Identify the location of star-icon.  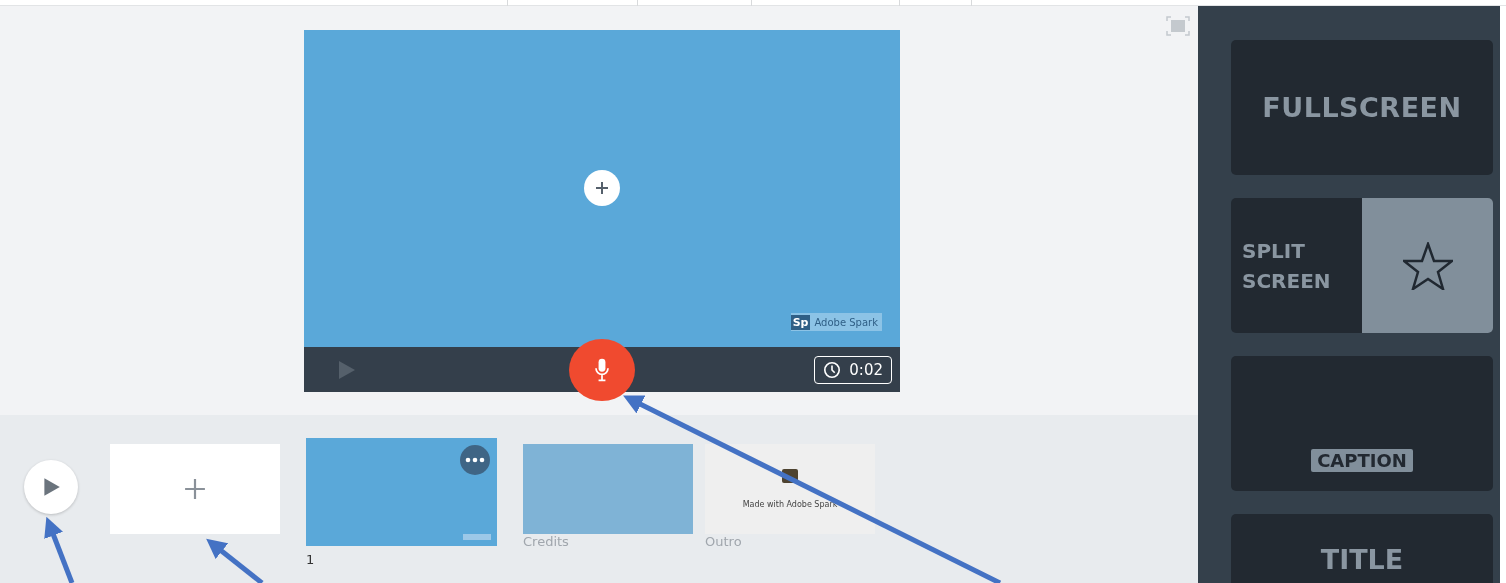
(1427, 265).